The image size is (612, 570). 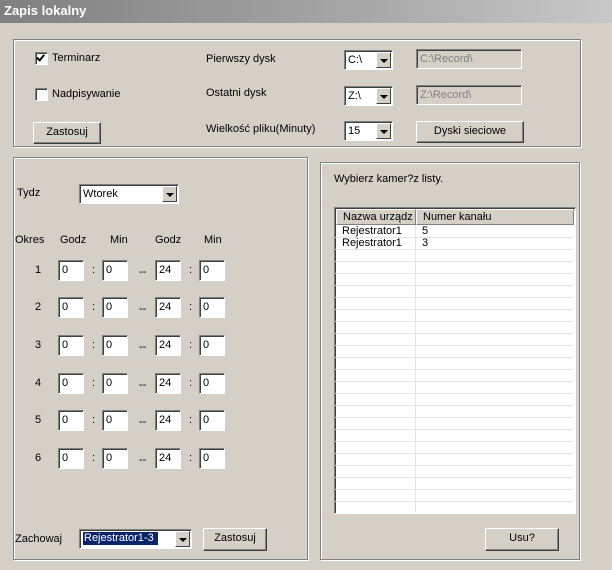 What do you see at coordinates (168, 240) in the screenshot?
I see `header-hour-end: Godz` at bounding box center [168, 240].